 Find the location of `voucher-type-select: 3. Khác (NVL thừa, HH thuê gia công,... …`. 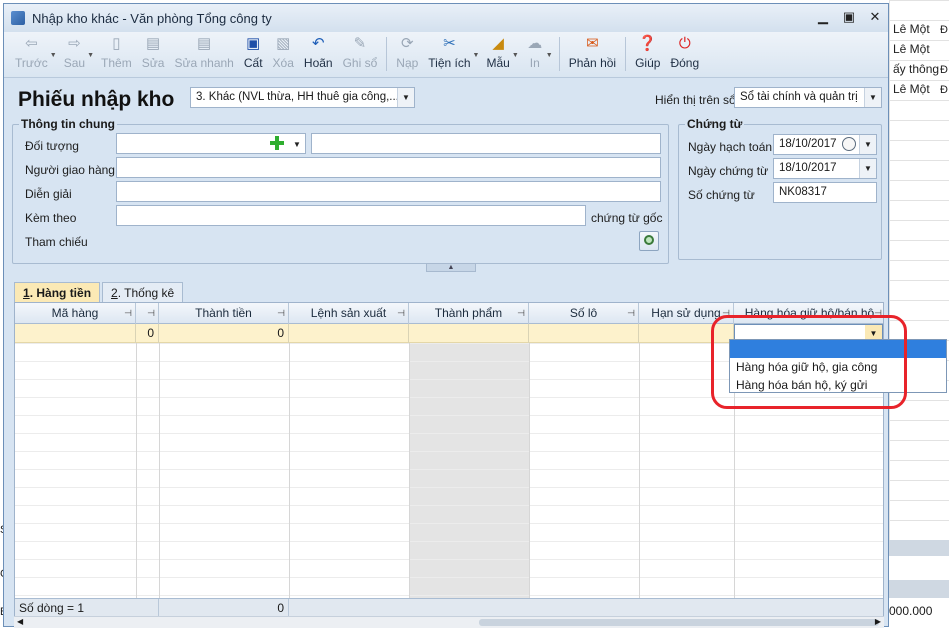

voucher-type-select: 3. Khác (NVL thừa, HH thuê gia công,... … is located at coordinates (302, 97).